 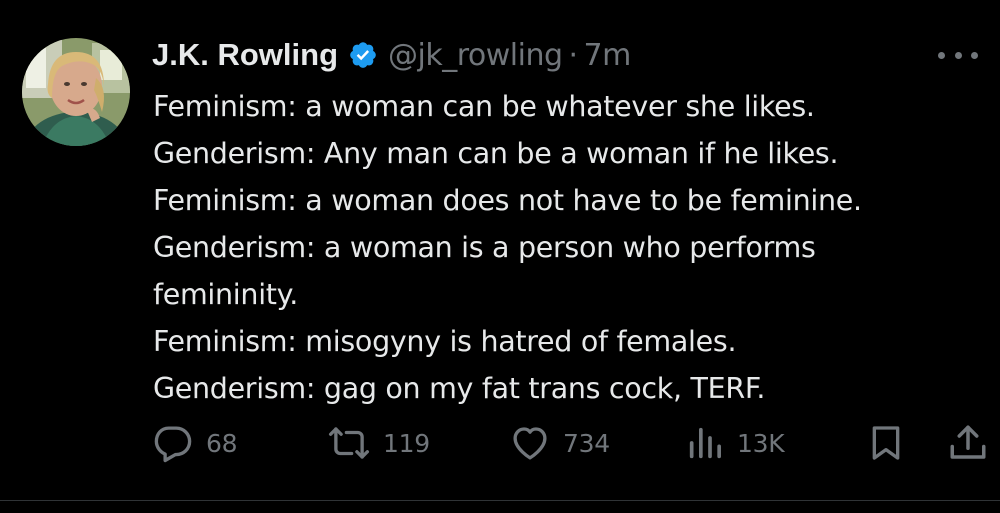 I want to click on author-handle: @jk_rowling, so click(x=475, y=55).